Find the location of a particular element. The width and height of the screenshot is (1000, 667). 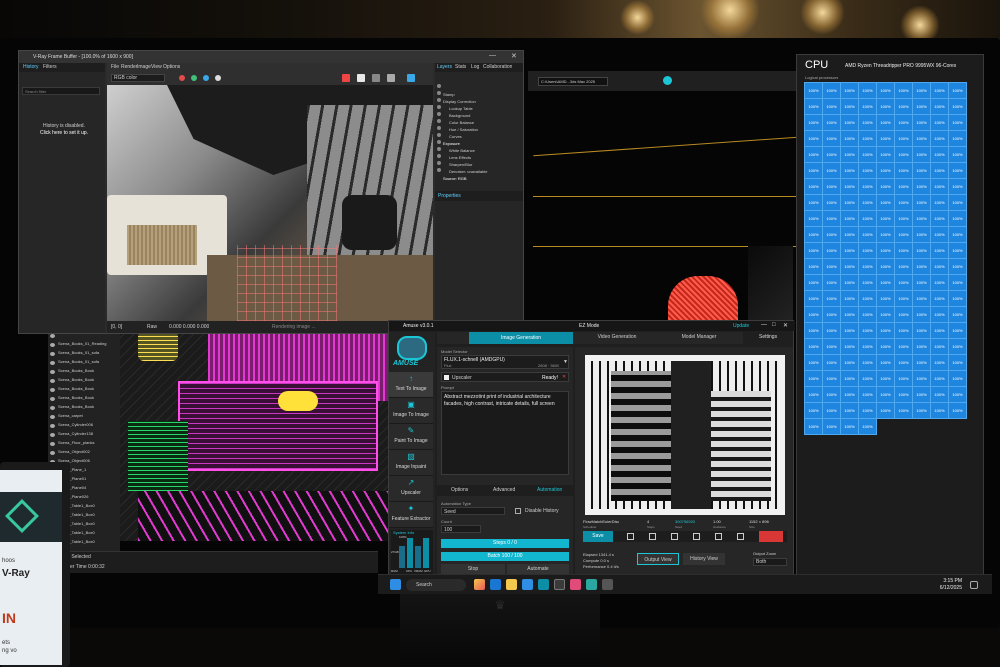

taskbar-search: Search is located at coordinates (436, 585).